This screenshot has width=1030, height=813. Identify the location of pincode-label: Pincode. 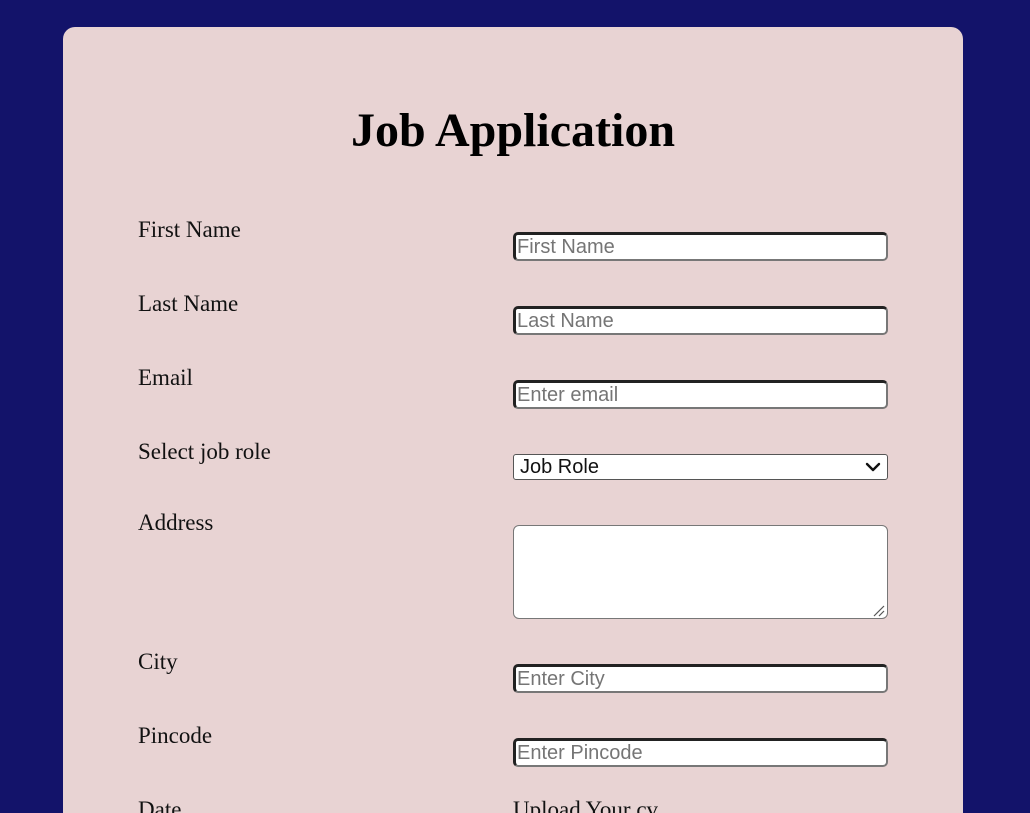
(175, 735).